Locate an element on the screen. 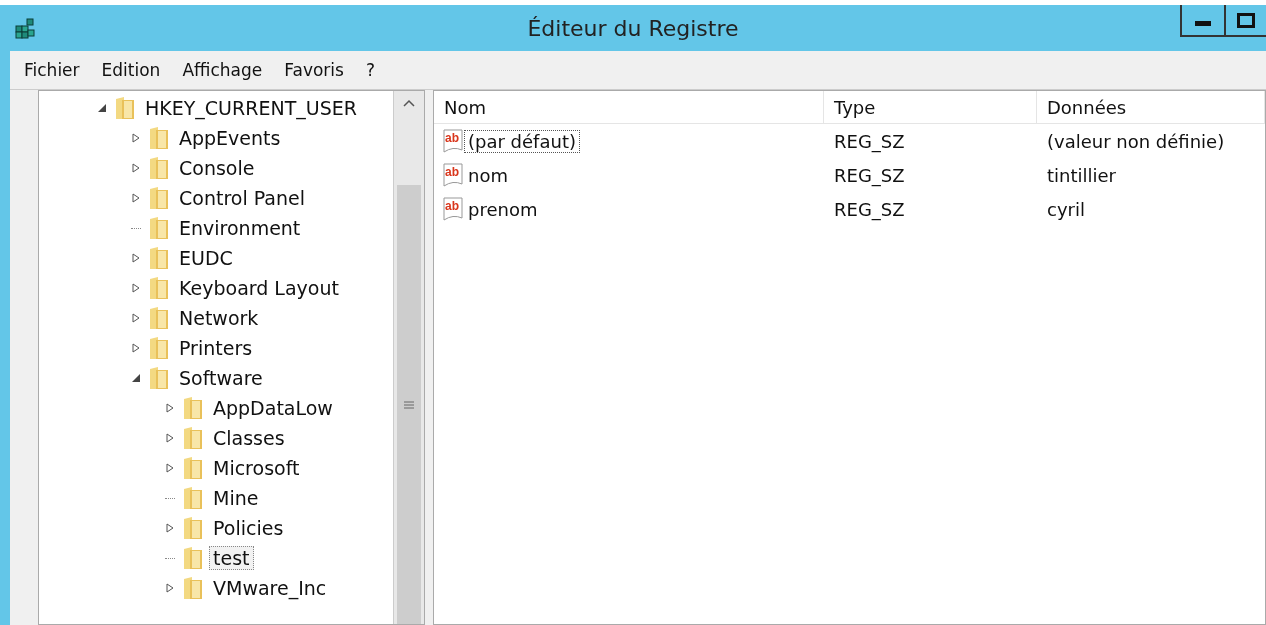 The height and width of the screenshot is (625, 1266). tree-item: AppEvents is located at coordinates (230, 138).